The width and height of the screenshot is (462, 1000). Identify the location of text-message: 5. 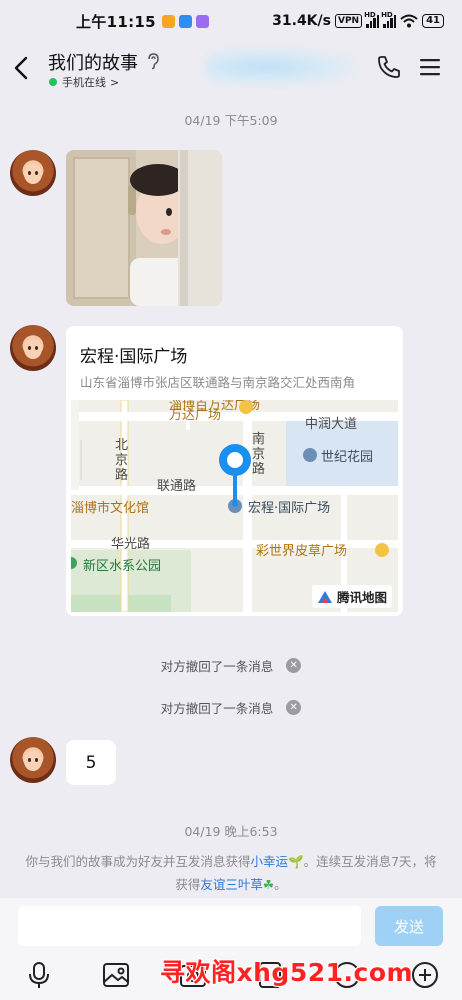
(91, 762).